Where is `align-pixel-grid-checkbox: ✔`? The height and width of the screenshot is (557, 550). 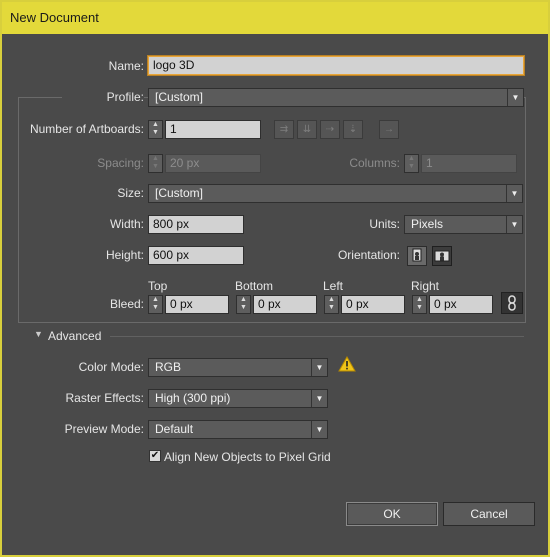 align-pixel-grid-checkbox: ✔ is located at coordinates (155, 456).